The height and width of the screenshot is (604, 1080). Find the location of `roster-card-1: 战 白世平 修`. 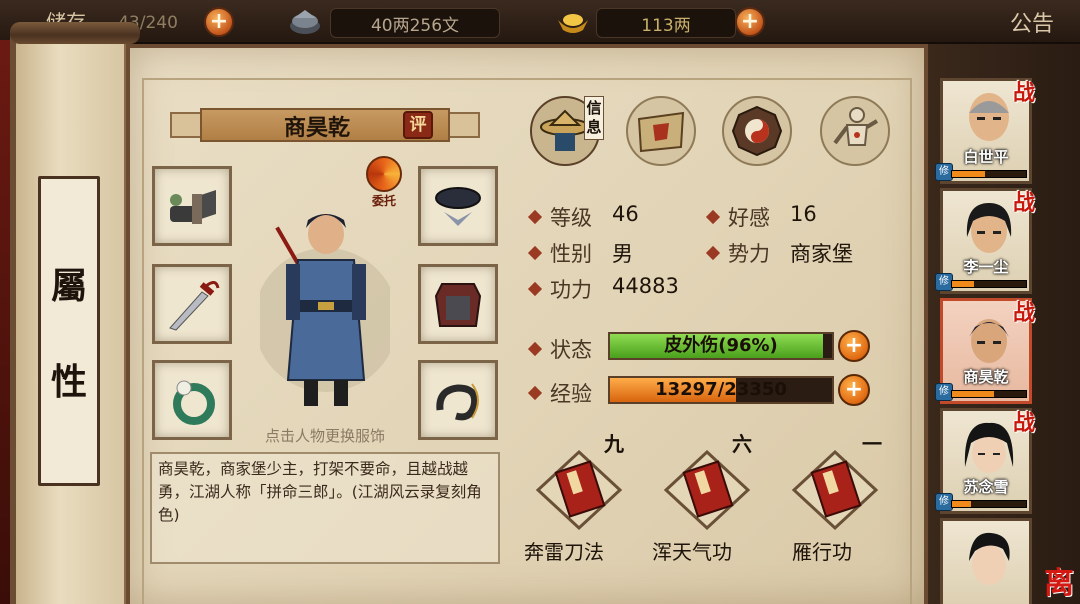

roster-card-1: 战 白世平 修 is located at coordinates (985, 131).